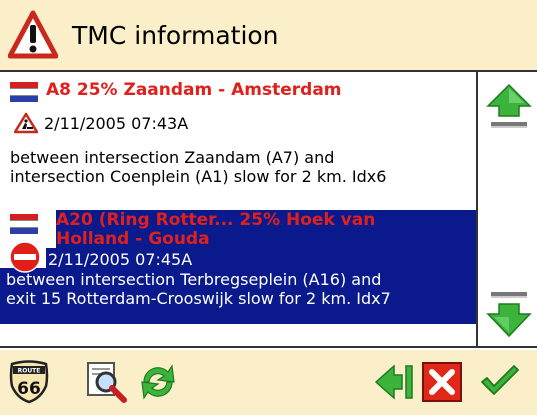 The width and height of the screenshot is (537, 415). What do you see at coordinates (194, 90) in the screenshot?
I see `road-title: A8 25% Zaandam - Amsterdam` at bounding box center [194, 90].